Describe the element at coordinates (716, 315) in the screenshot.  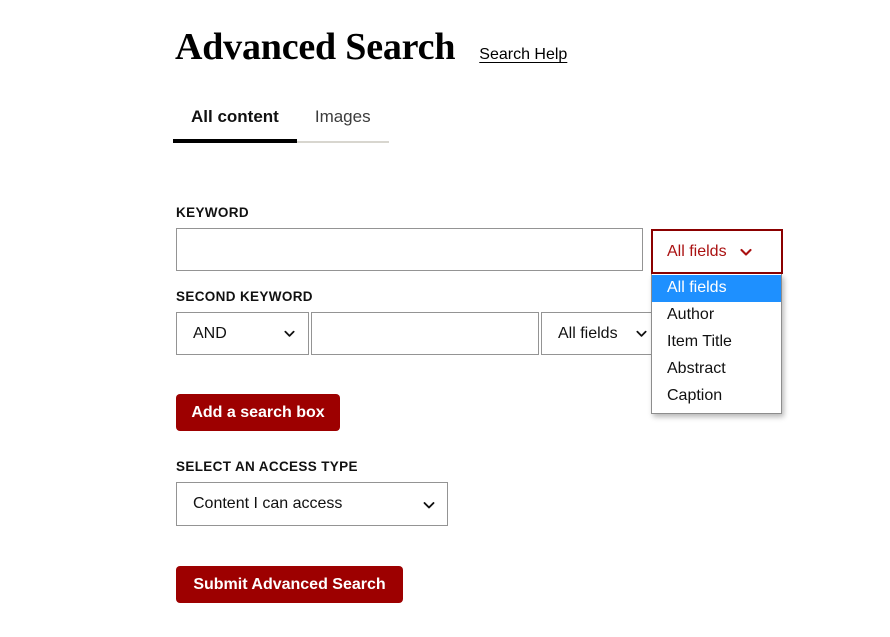
I see `option-author: Author` at that location.